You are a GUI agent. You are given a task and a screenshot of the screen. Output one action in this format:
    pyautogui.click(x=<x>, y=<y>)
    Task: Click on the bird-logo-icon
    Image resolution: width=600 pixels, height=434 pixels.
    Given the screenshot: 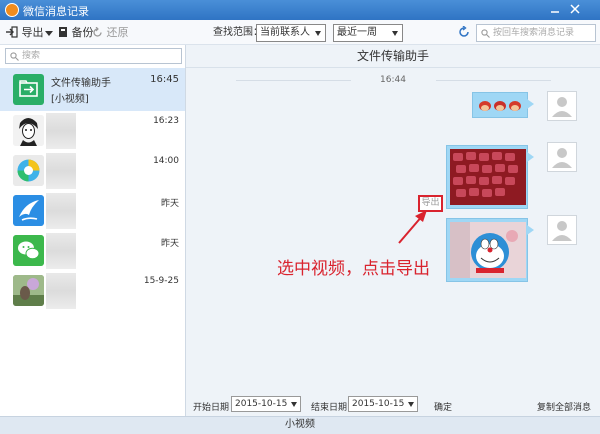 What is the action you would take?
    pyautogui.click(x=28, y=210)
    